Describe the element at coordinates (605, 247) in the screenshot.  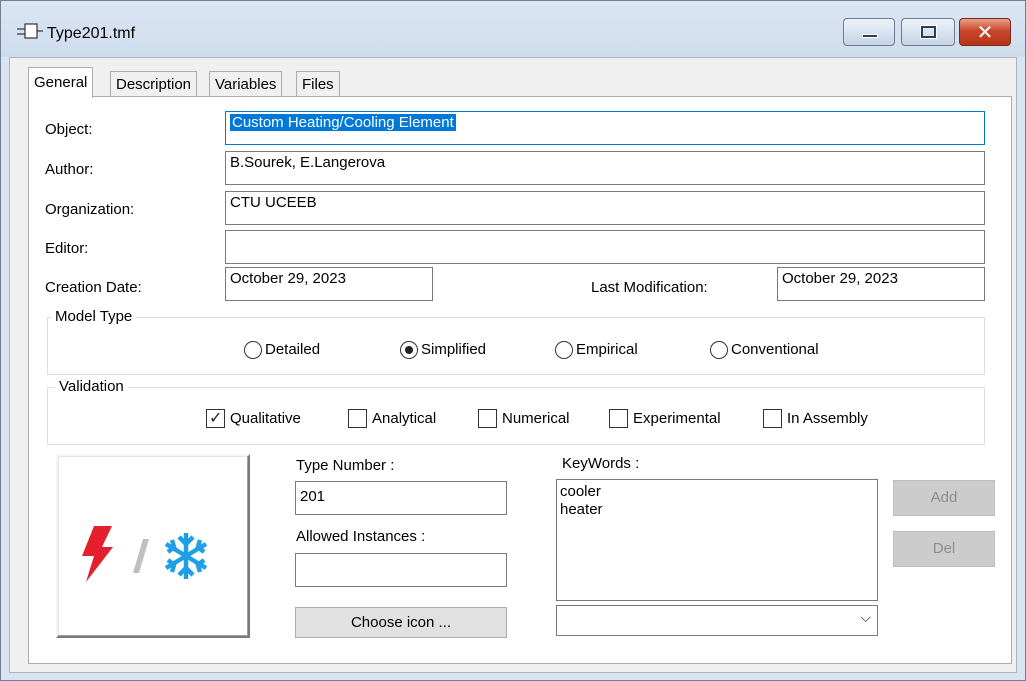
I see `editor-input` at that location.